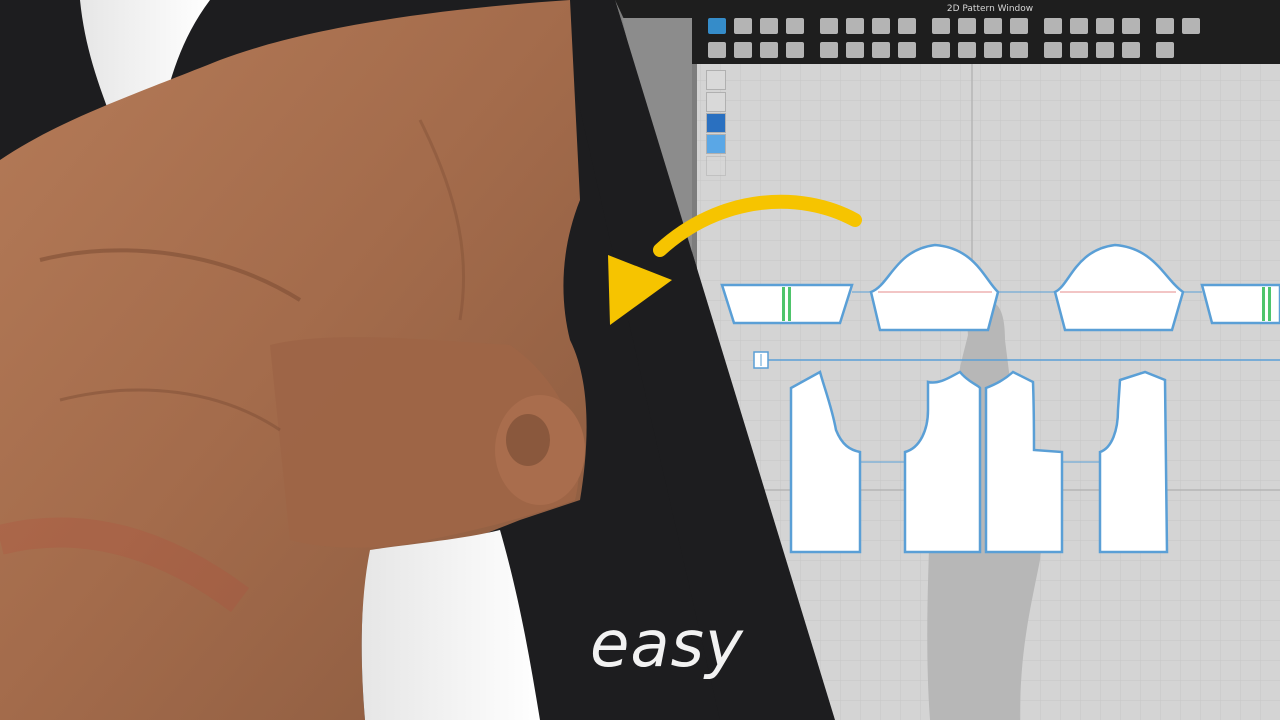 Image resolution: width=1280 pixels, height=720 pixels. Describe the element at coordinates (829, 26) in the screenshot. I see `create-polygon-icon` at that location.